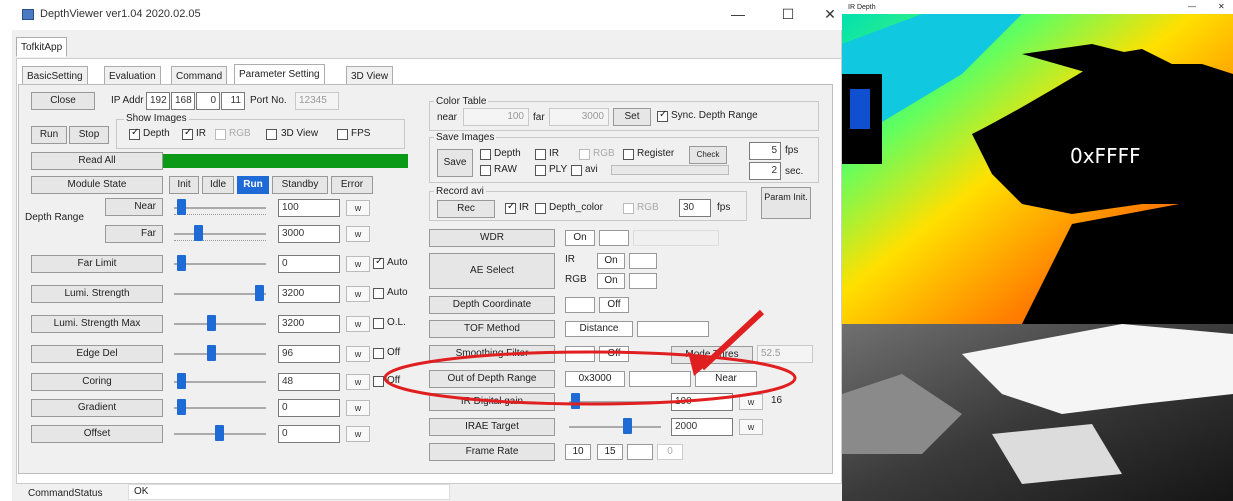 This screenshot has width=1233, height=501. Describe the element at coordinates (590, 378) in the screenshot. I see `red-ellipse` at that location.